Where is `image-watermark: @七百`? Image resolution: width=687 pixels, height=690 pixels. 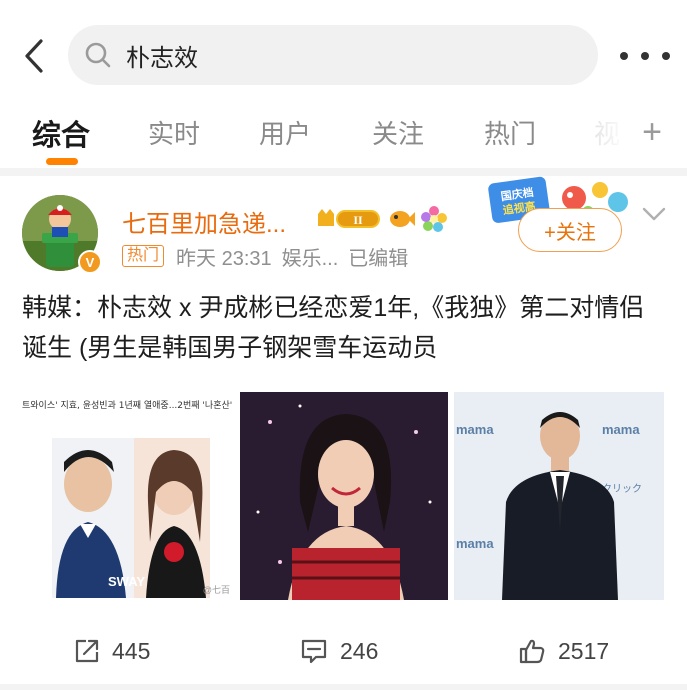
image-watermark: @七百 is located at coordinates (216, 590).